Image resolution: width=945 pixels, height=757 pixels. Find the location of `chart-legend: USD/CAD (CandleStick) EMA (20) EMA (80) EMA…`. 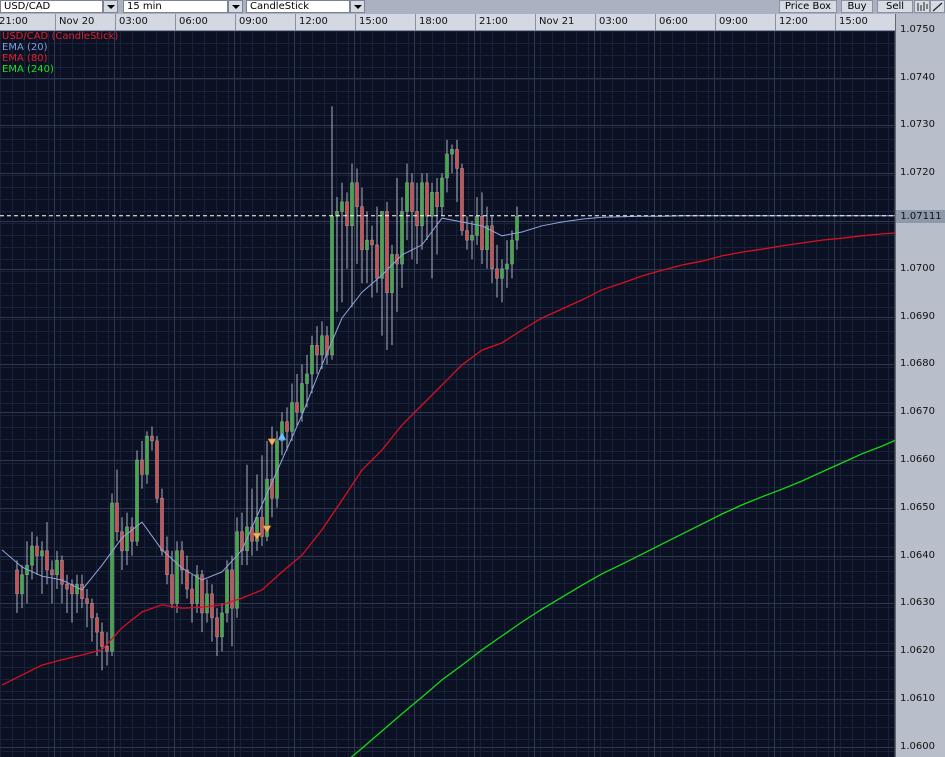

chart-legend: USD/CAD (CandleStick) EMA (20) EMA (80) EMA… is located at coordinates (60, 53).